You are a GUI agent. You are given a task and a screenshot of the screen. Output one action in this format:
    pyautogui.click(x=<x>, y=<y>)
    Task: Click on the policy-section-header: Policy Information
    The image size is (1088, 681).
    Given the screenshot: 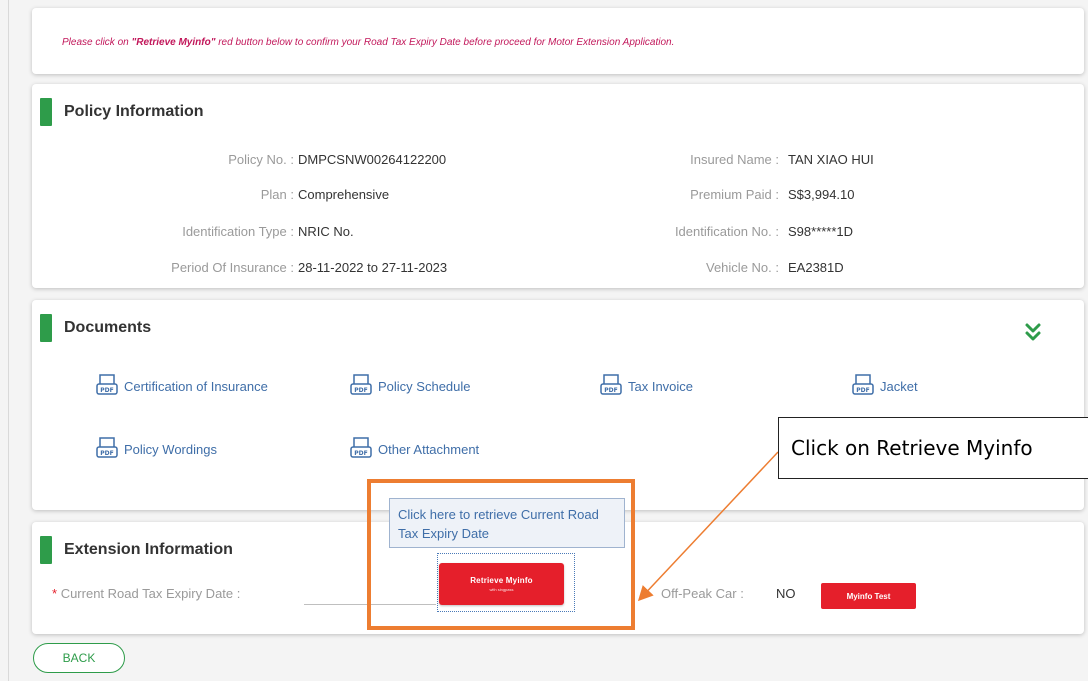 What is the action you would take?
    pyautogui.click(x=122, y=112)
    